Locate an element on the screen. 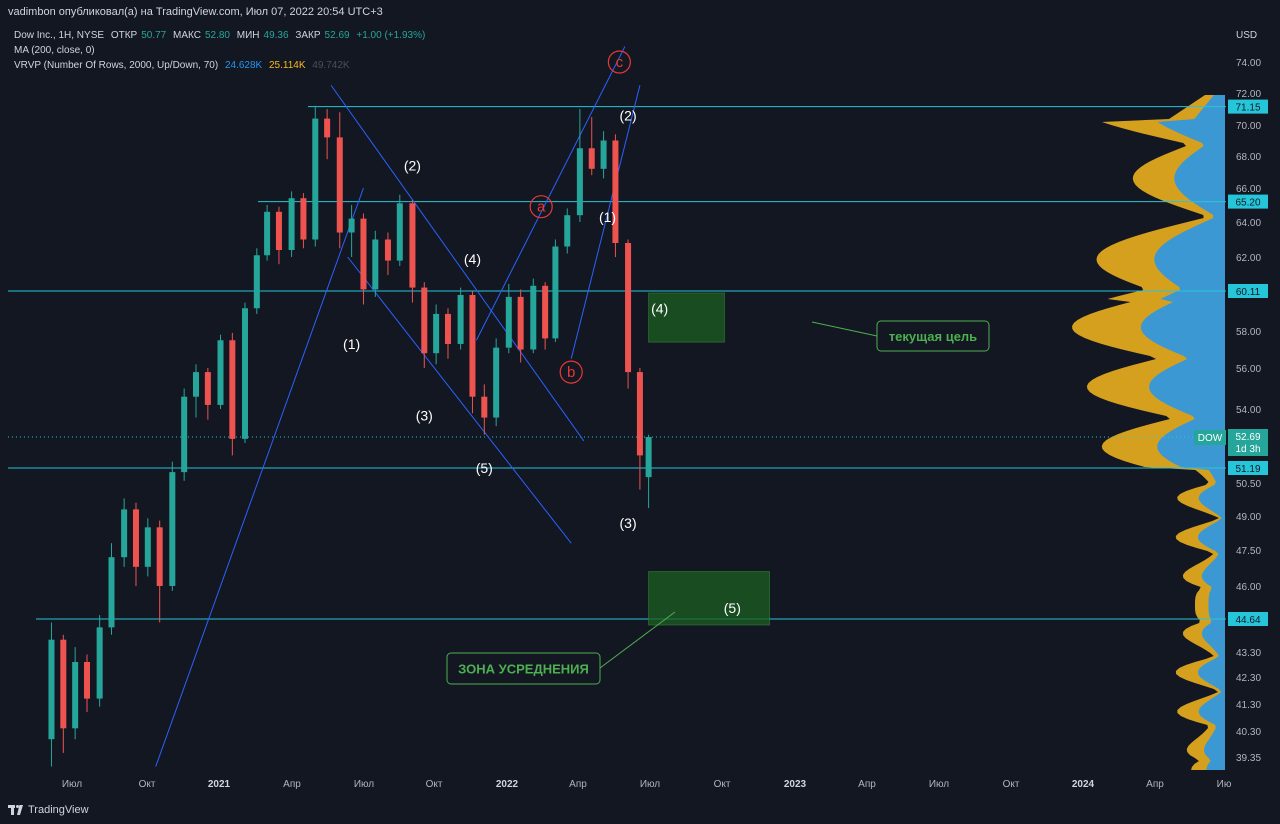 This screenshot has width=1280, height=824. price-tick-label: 40.30 is located at coordinates (1248, 732).